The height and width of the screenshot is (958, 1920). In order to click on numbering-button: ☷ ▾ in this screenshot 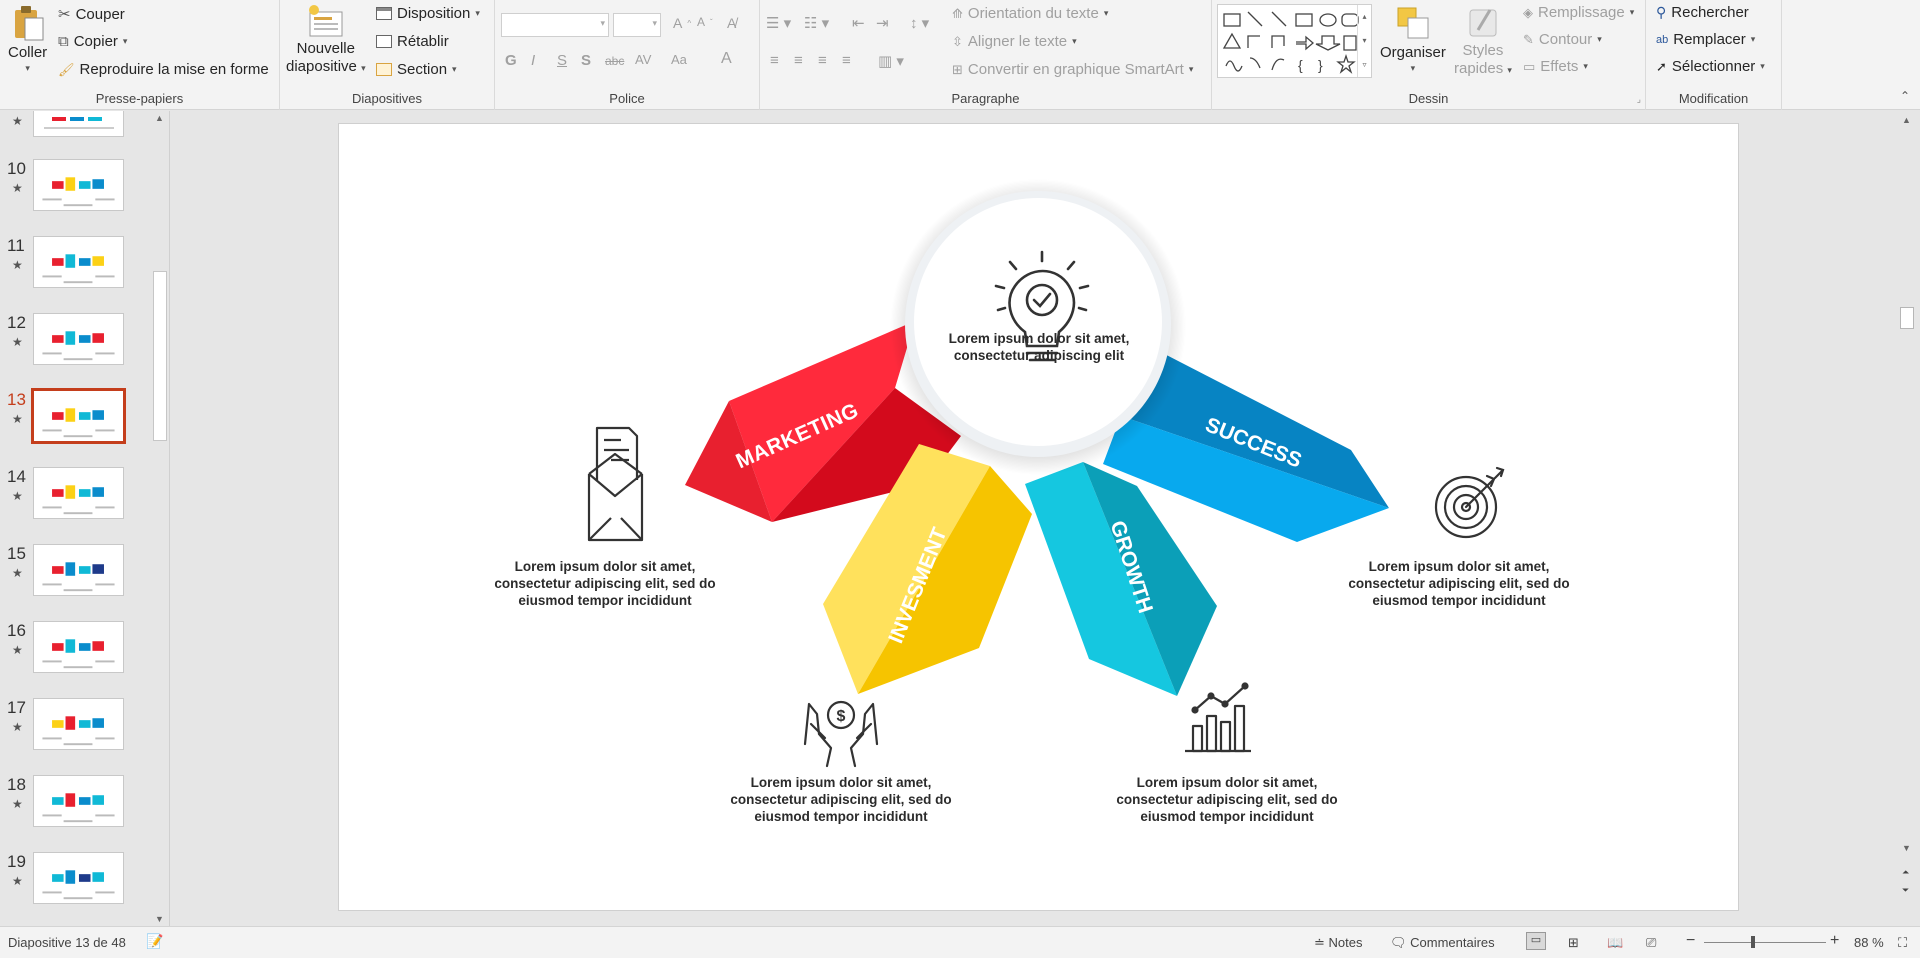, I will do `click(816, 23)`.